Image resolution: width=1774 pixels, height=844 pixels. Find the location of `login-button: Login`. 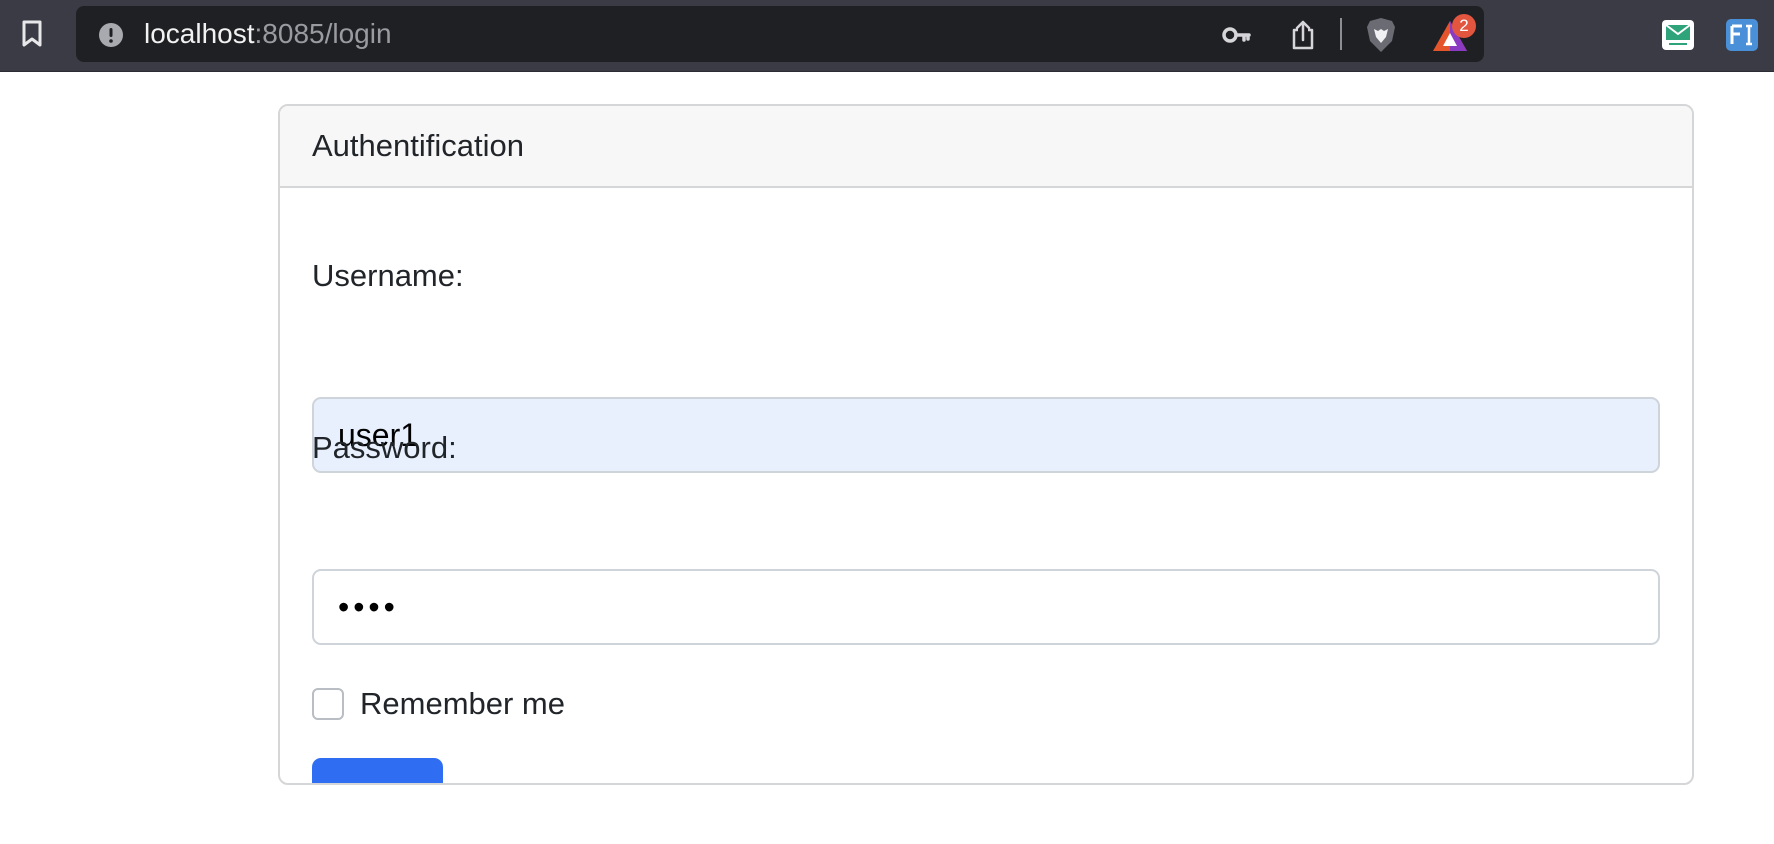

login-button: Login is located at coordinates (377, 770).